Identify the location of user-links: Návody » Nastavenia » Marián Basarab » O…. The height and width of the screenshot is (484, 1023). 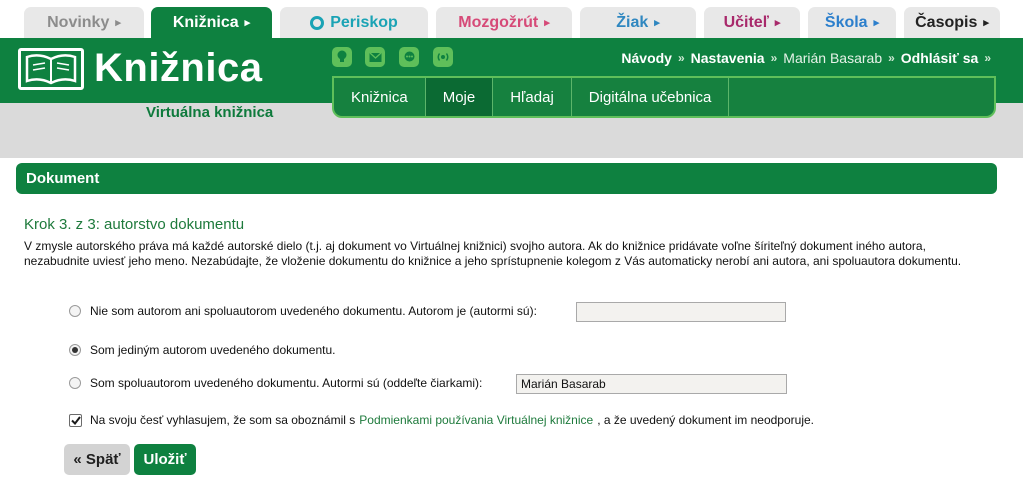
(806, 58).